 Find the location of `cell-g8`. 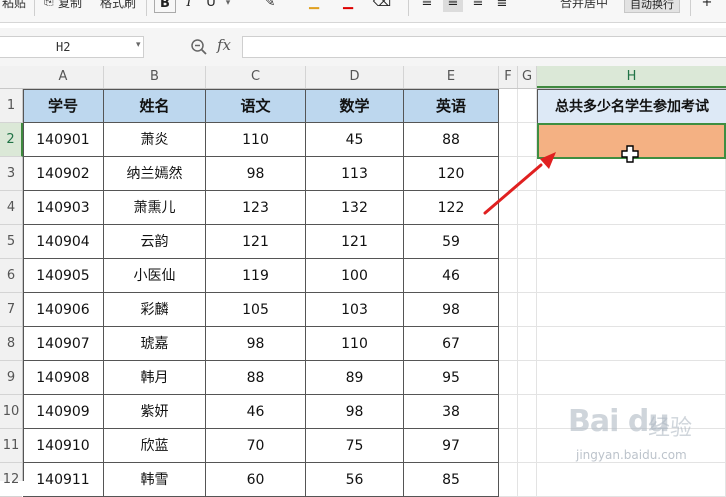

cell-g8 is located at coordinates (527, 344).